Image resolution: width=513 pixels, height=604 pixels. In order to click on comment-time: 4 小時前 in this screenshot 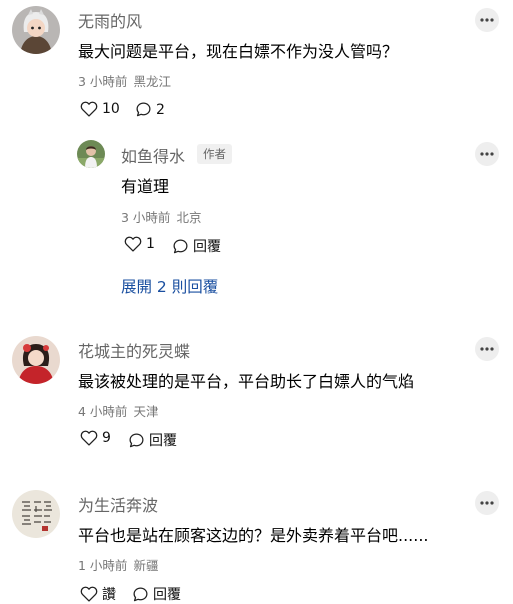, I will do `click(103, 411)`.